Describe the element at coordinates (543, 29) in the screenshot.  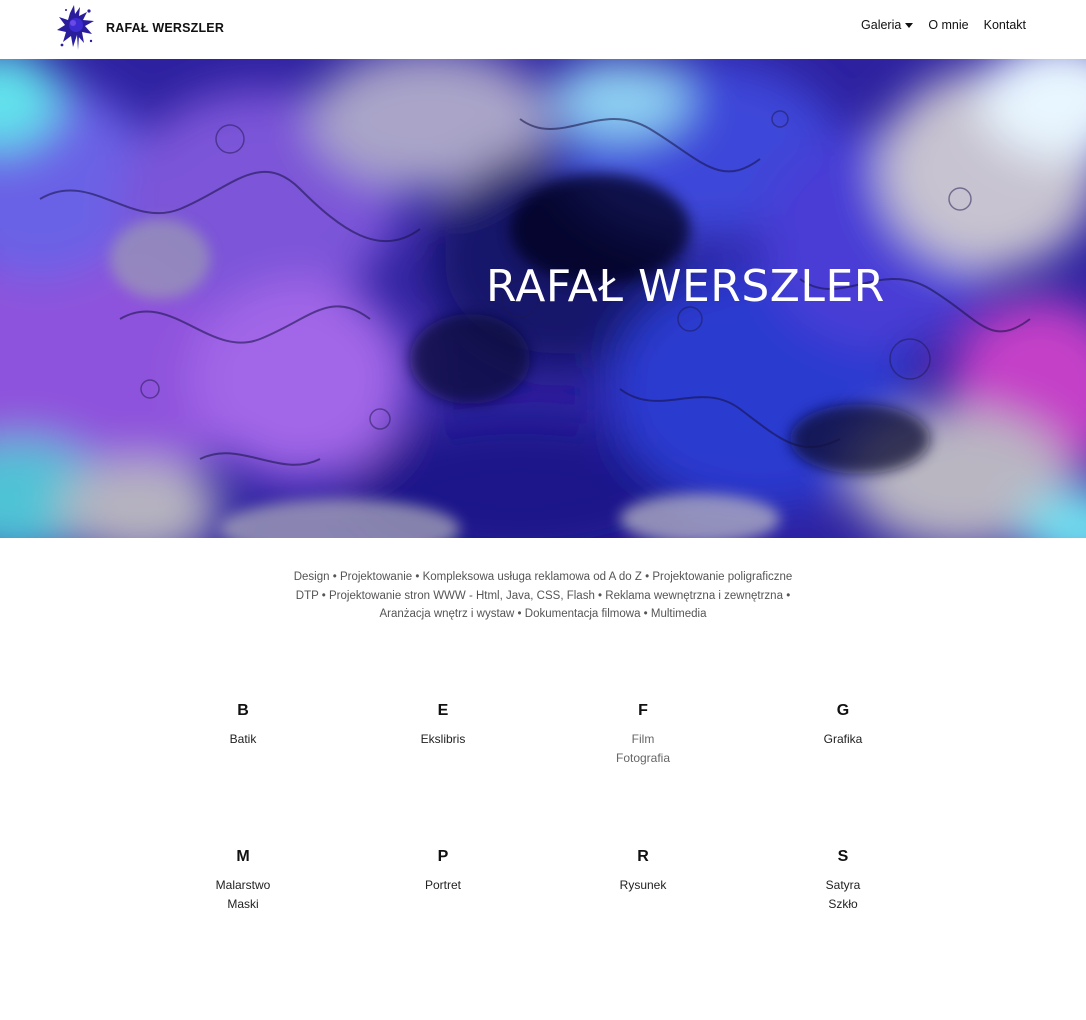
I see `navbar: RAFAŁ WERSZLER Galeria O mnie Kontakt` at that location.